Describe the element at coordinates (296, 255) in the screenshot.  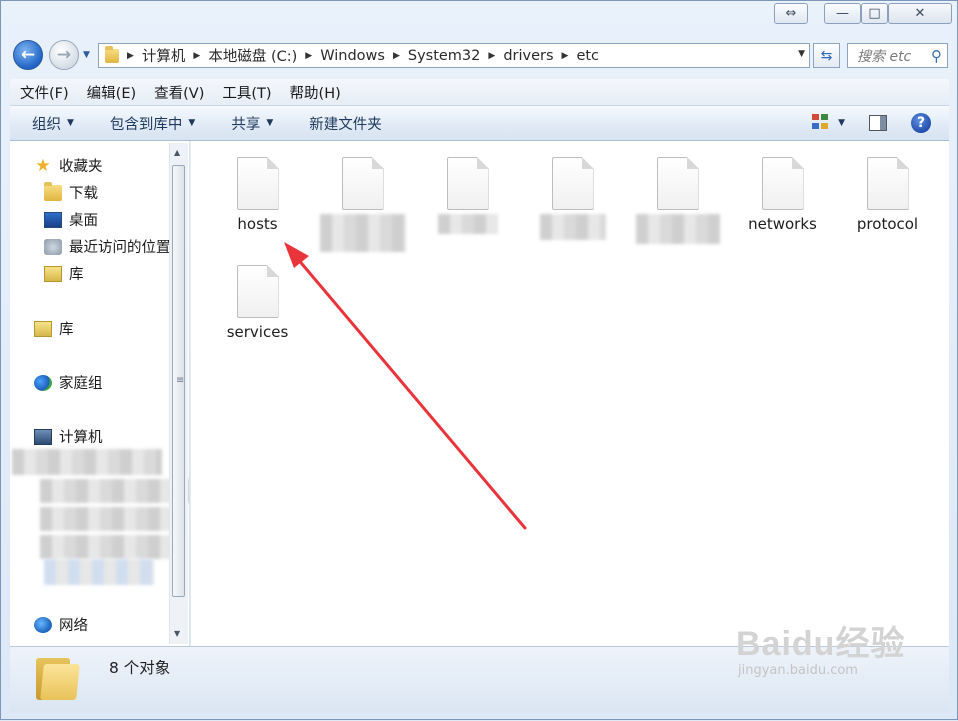
I see `arrow-head` at that location.